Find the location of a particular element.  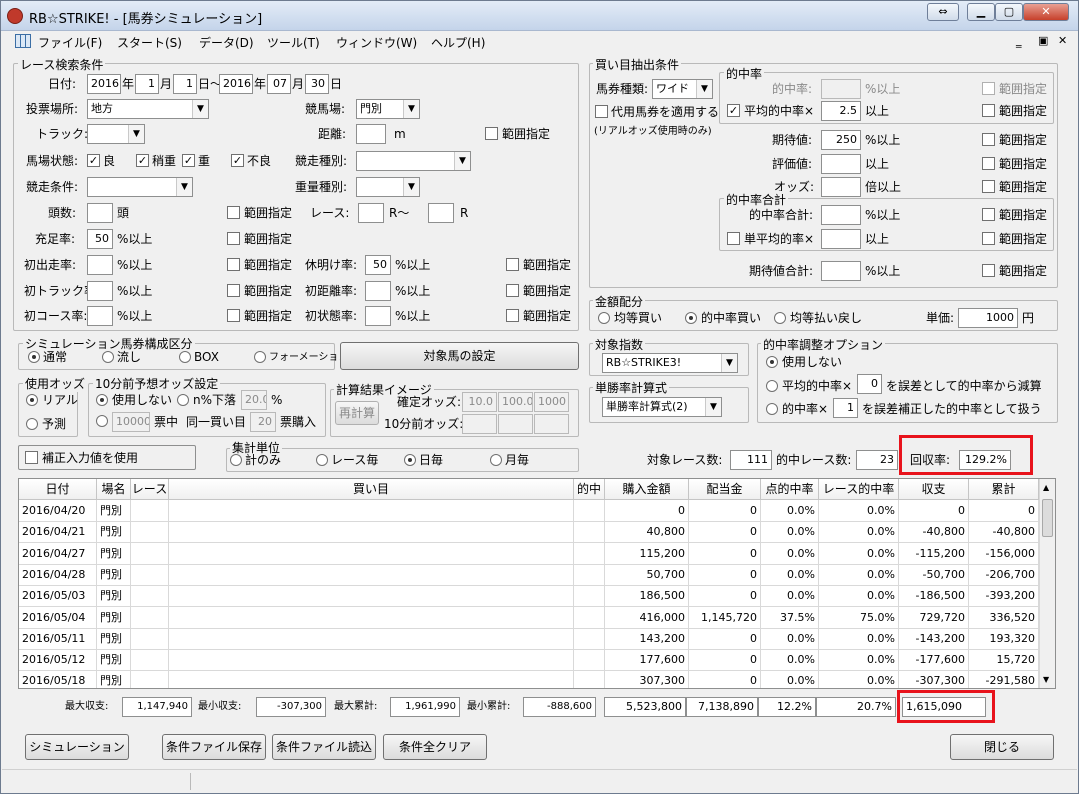

odds-predict-radio is located at coordinates (32, 424).